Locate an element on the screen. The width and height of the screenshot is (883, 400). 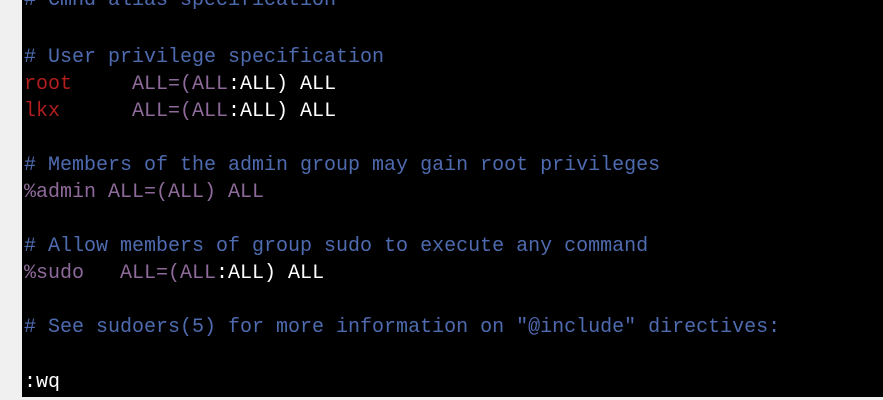
vim-command-line: :wq is located at coordinates (42, 382).